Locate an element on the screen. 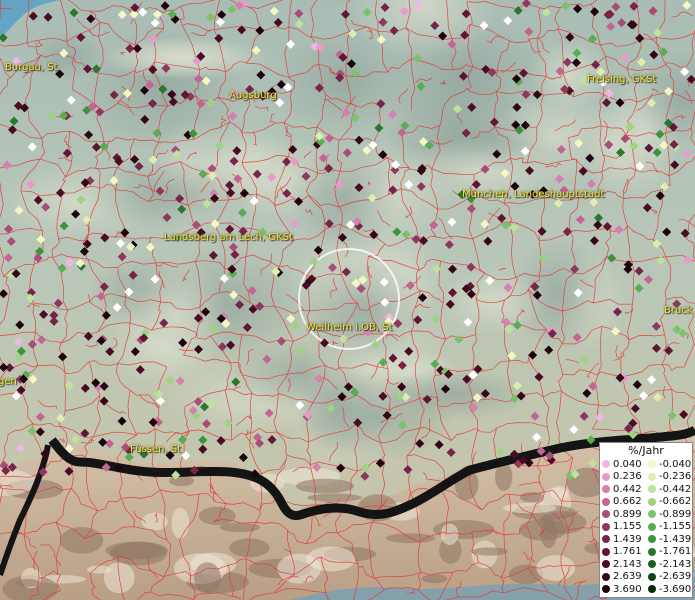 The width and height of the screenshot is (695, 600). legend-positive-entry: 0.040 is located at coordinates (623, 464).